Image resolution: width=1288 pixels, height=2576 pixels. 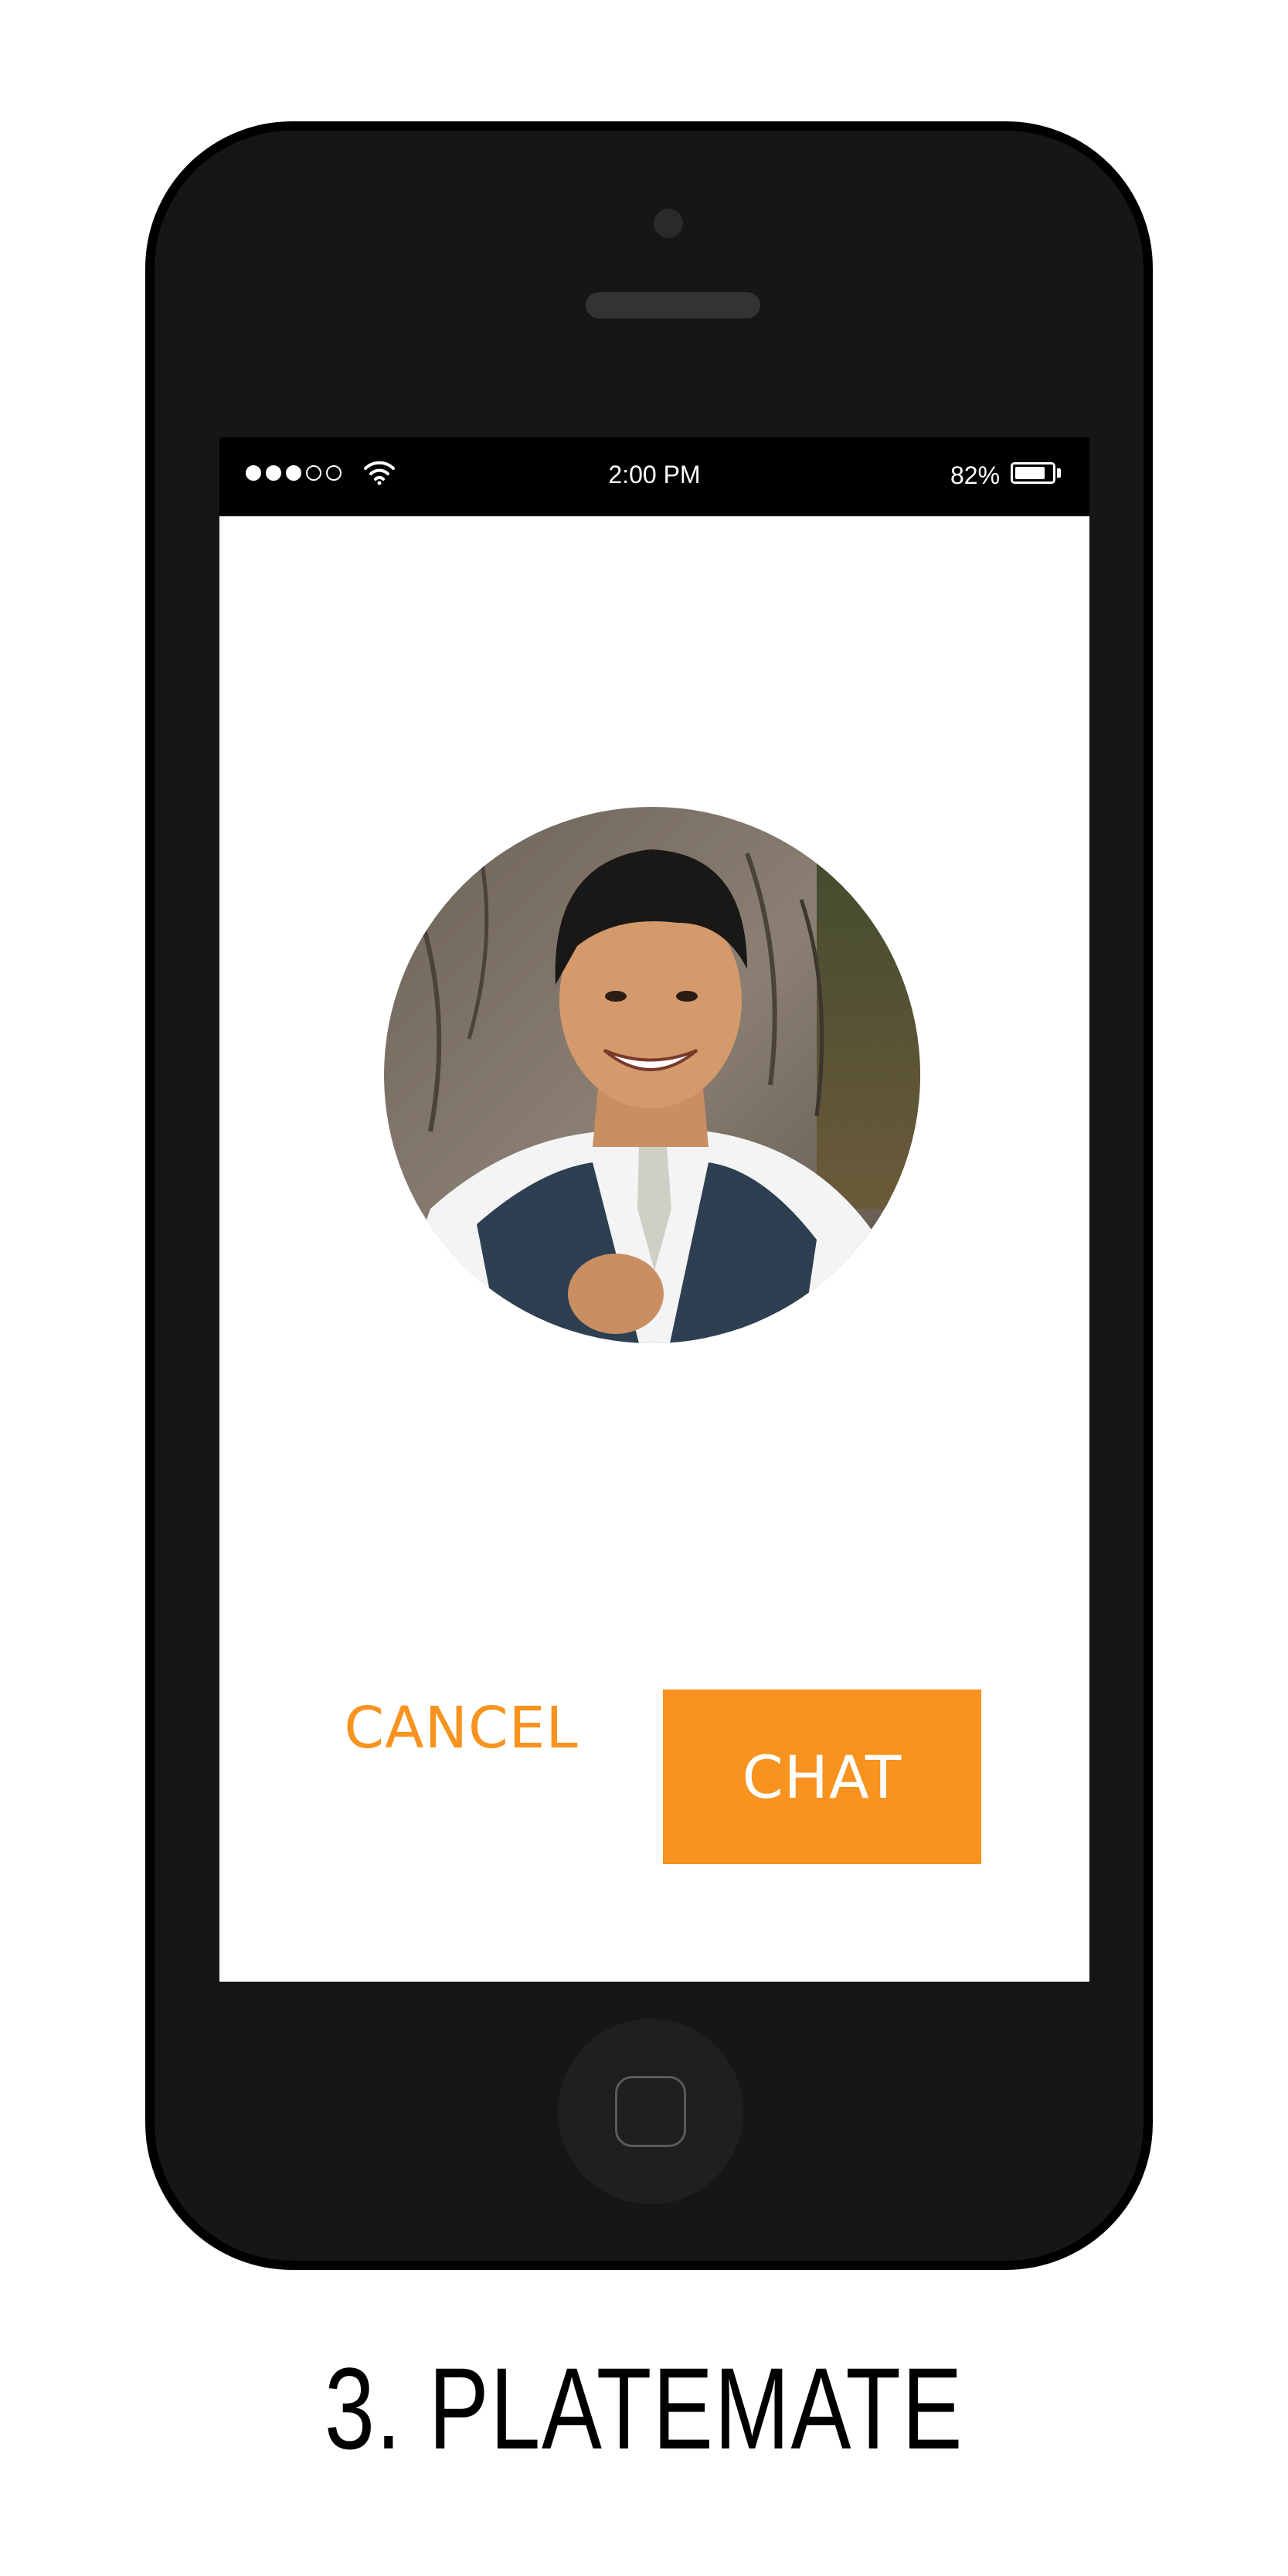 I want to click on battery-percent: 82%, so click(x=975, y=475).